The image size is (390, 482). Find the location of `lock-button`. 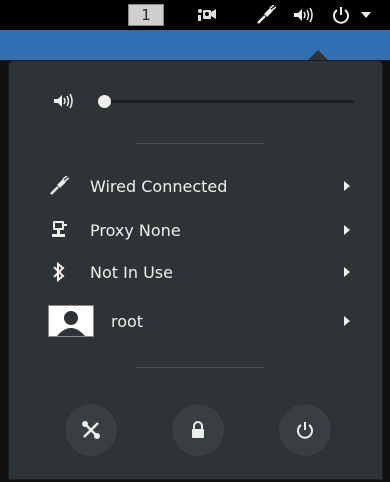

lock-button is located at coordinates (198, 430).